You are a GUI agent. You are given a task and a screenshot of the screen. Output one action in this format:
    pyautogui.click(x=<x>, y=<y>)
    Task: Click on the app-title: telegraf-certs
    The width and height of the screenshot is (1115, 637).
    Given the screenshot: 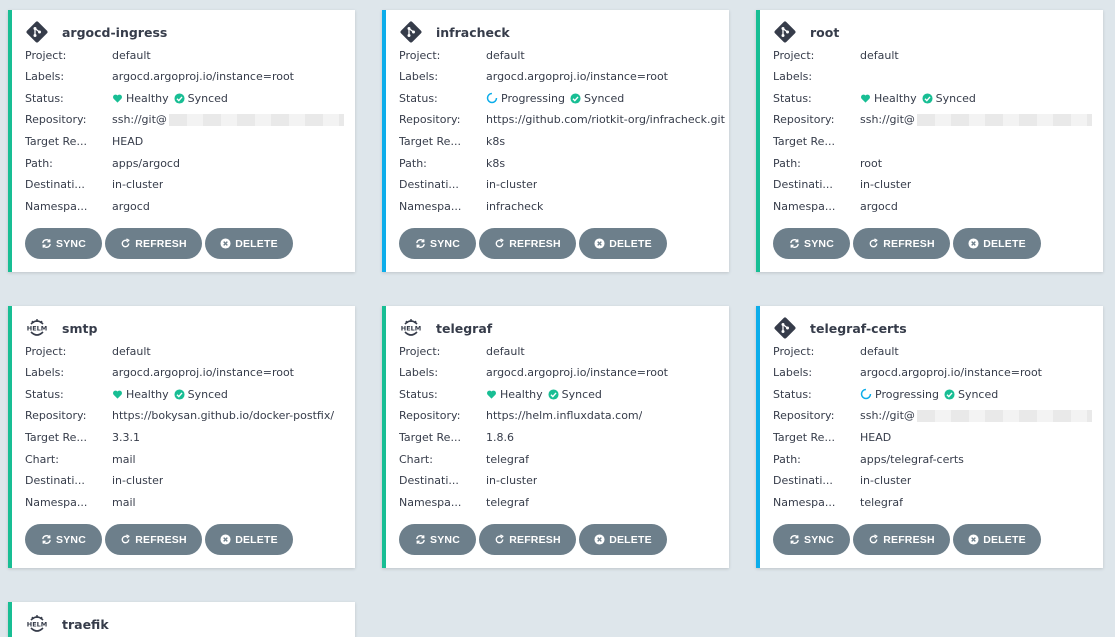 What is the action you would take?
    pyautogui.click(x=840, y=328)
    